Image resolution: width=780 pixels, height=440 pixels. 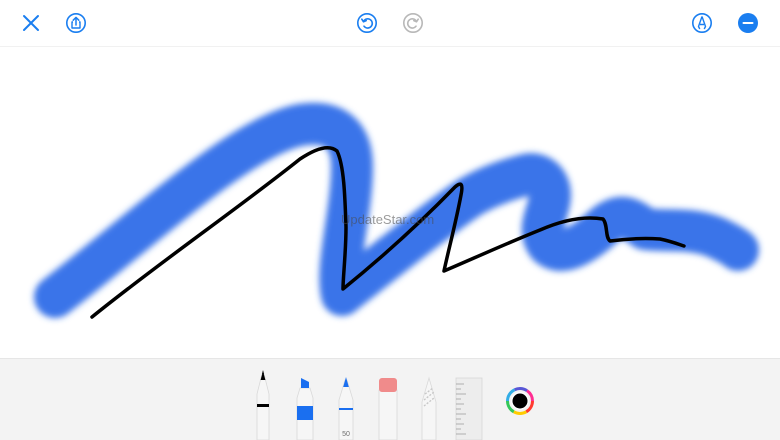 I want to click on color-picker-button, so click(x=520, y=401).